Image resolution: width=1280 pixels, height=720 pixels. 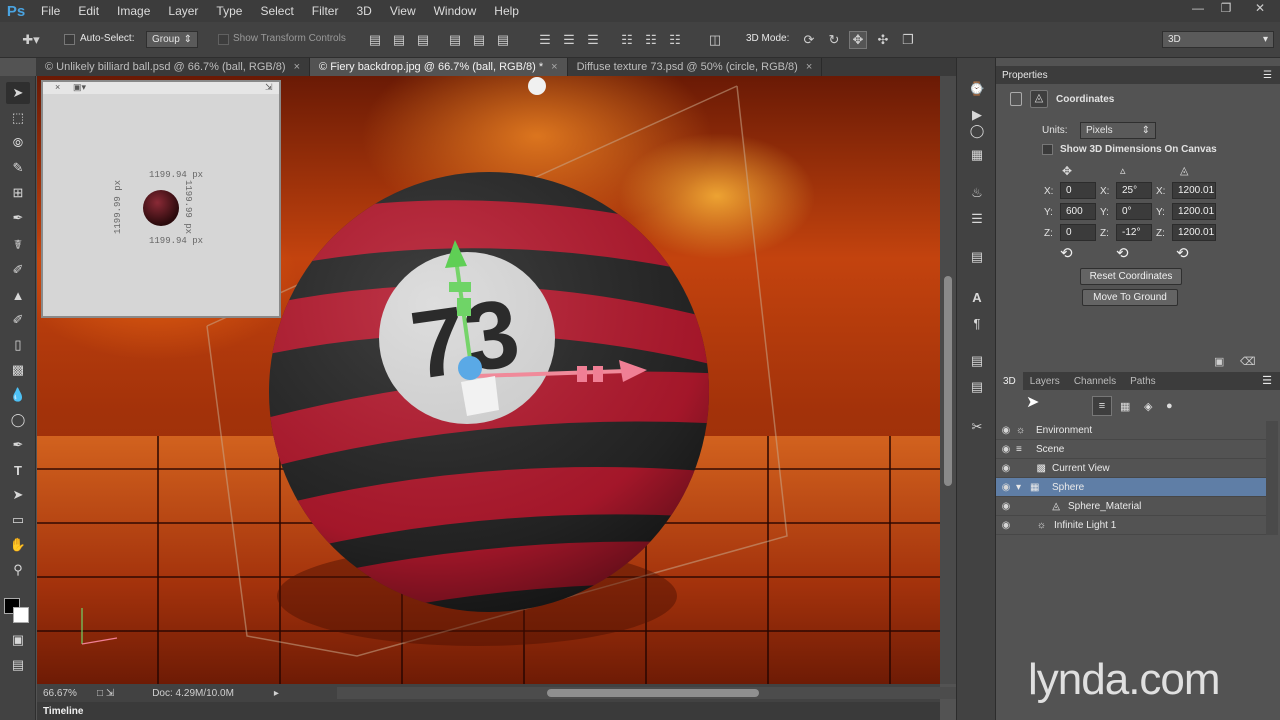 I want to click on doc-size: Doc: 4.29M/10.0M, so click(x=193, y=693).